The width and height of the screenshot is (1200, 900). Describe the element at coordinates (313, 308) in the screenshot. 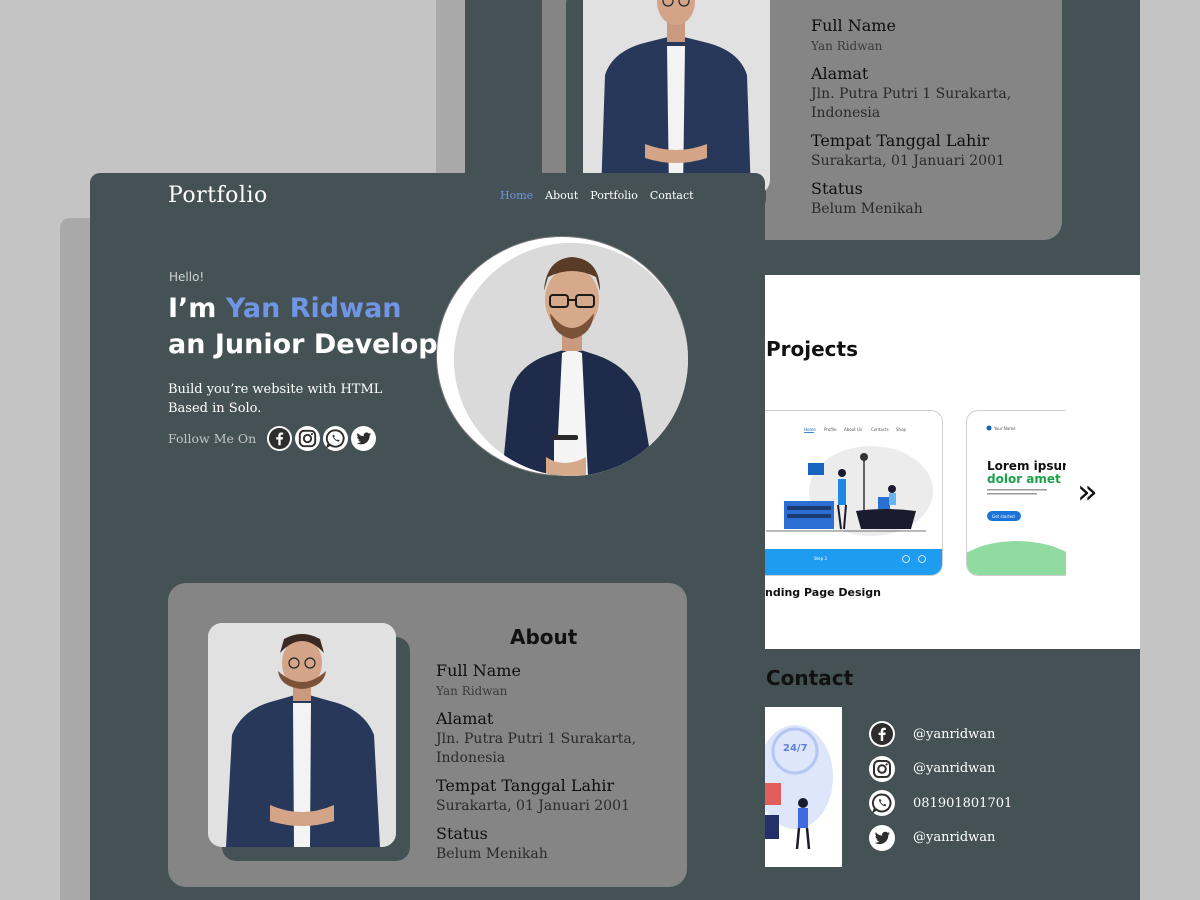

I see `hero-name: Yan Ridwan` at that location.